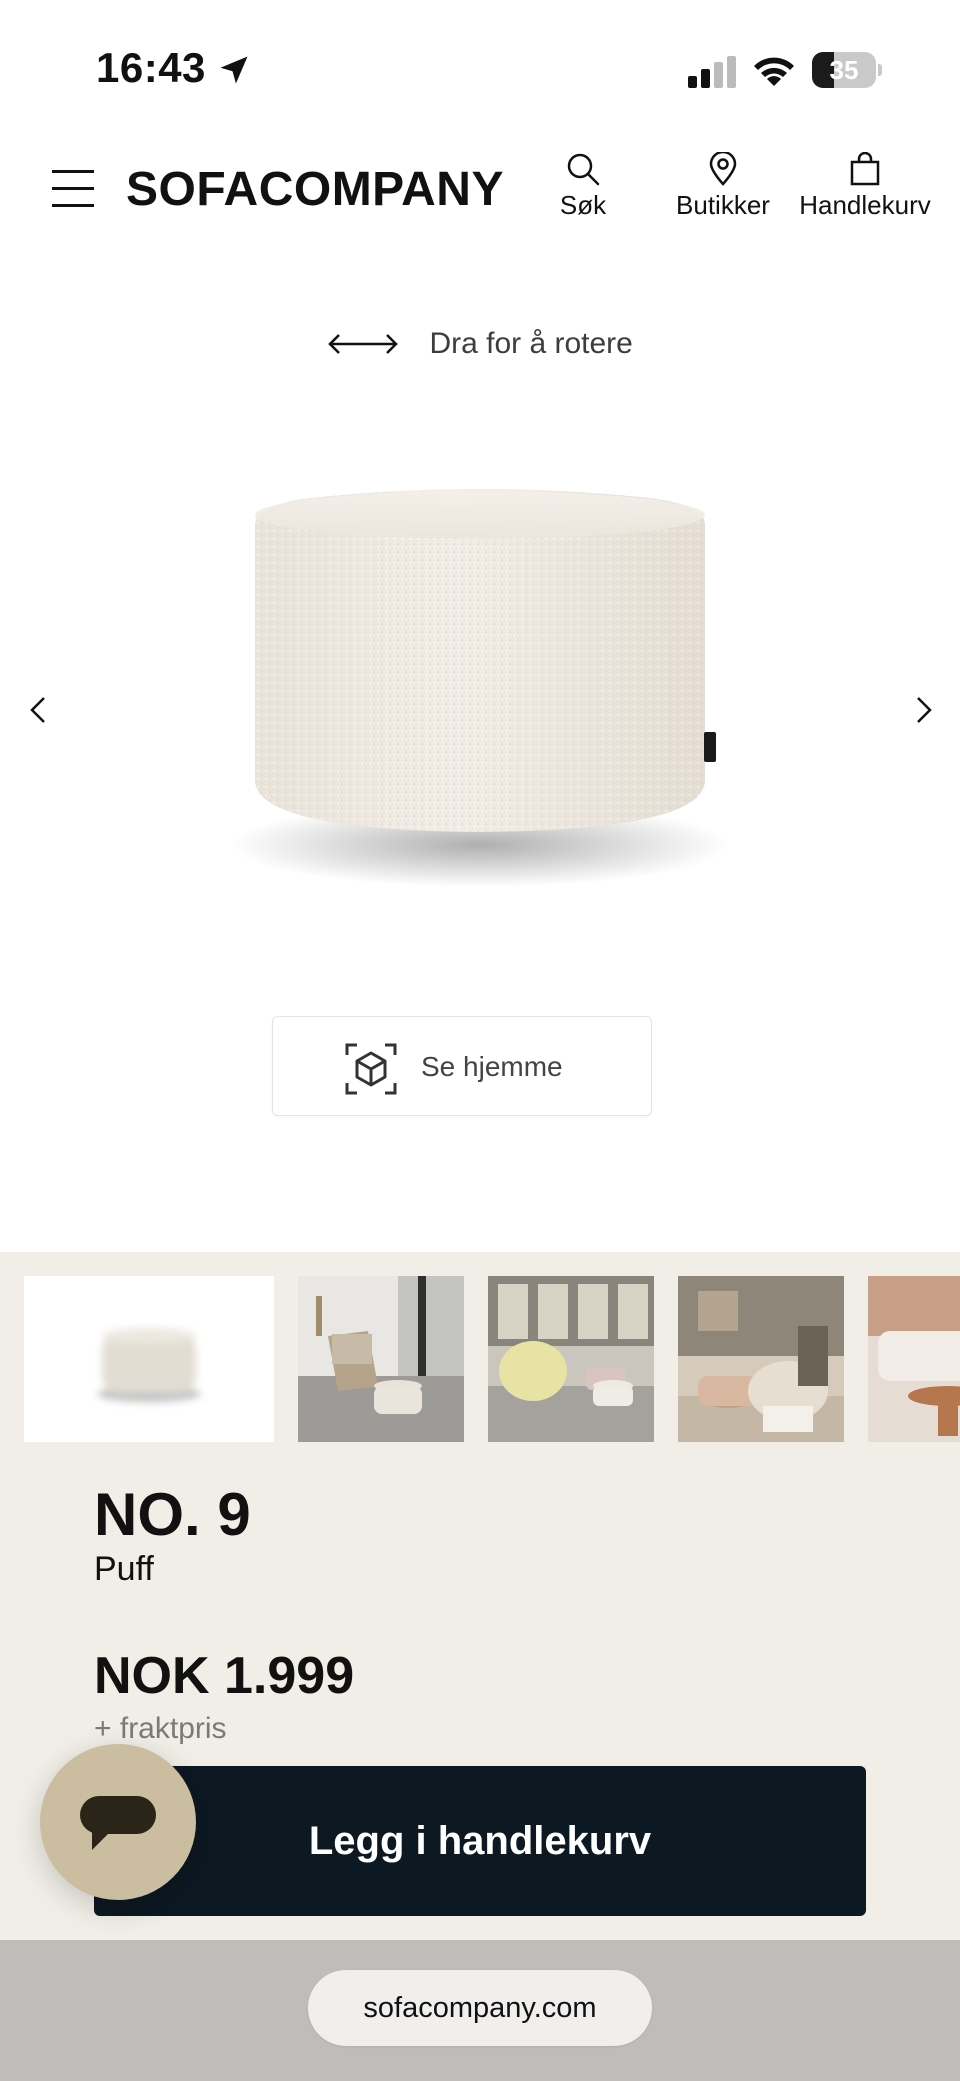  What do you see at coordinates (480, 1841) in the screenshot?
I see `add-to-cart-button: Legg i handlekurv` at bounding box center [480, 1841].